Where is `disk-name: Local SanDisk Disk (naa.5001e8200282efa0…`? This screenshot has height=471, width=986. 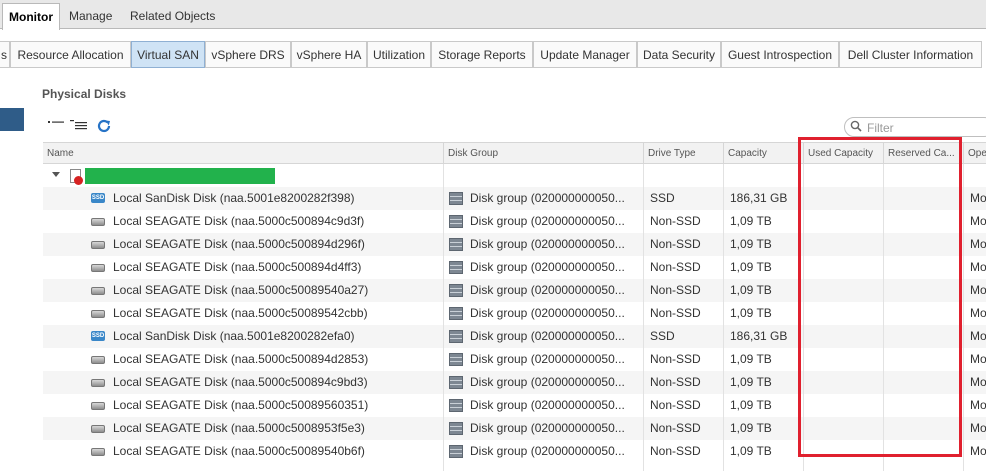
disk-name: Local SanDisk Disk (naa.5001e8200282efa0… is located at coordinates (234, 336).